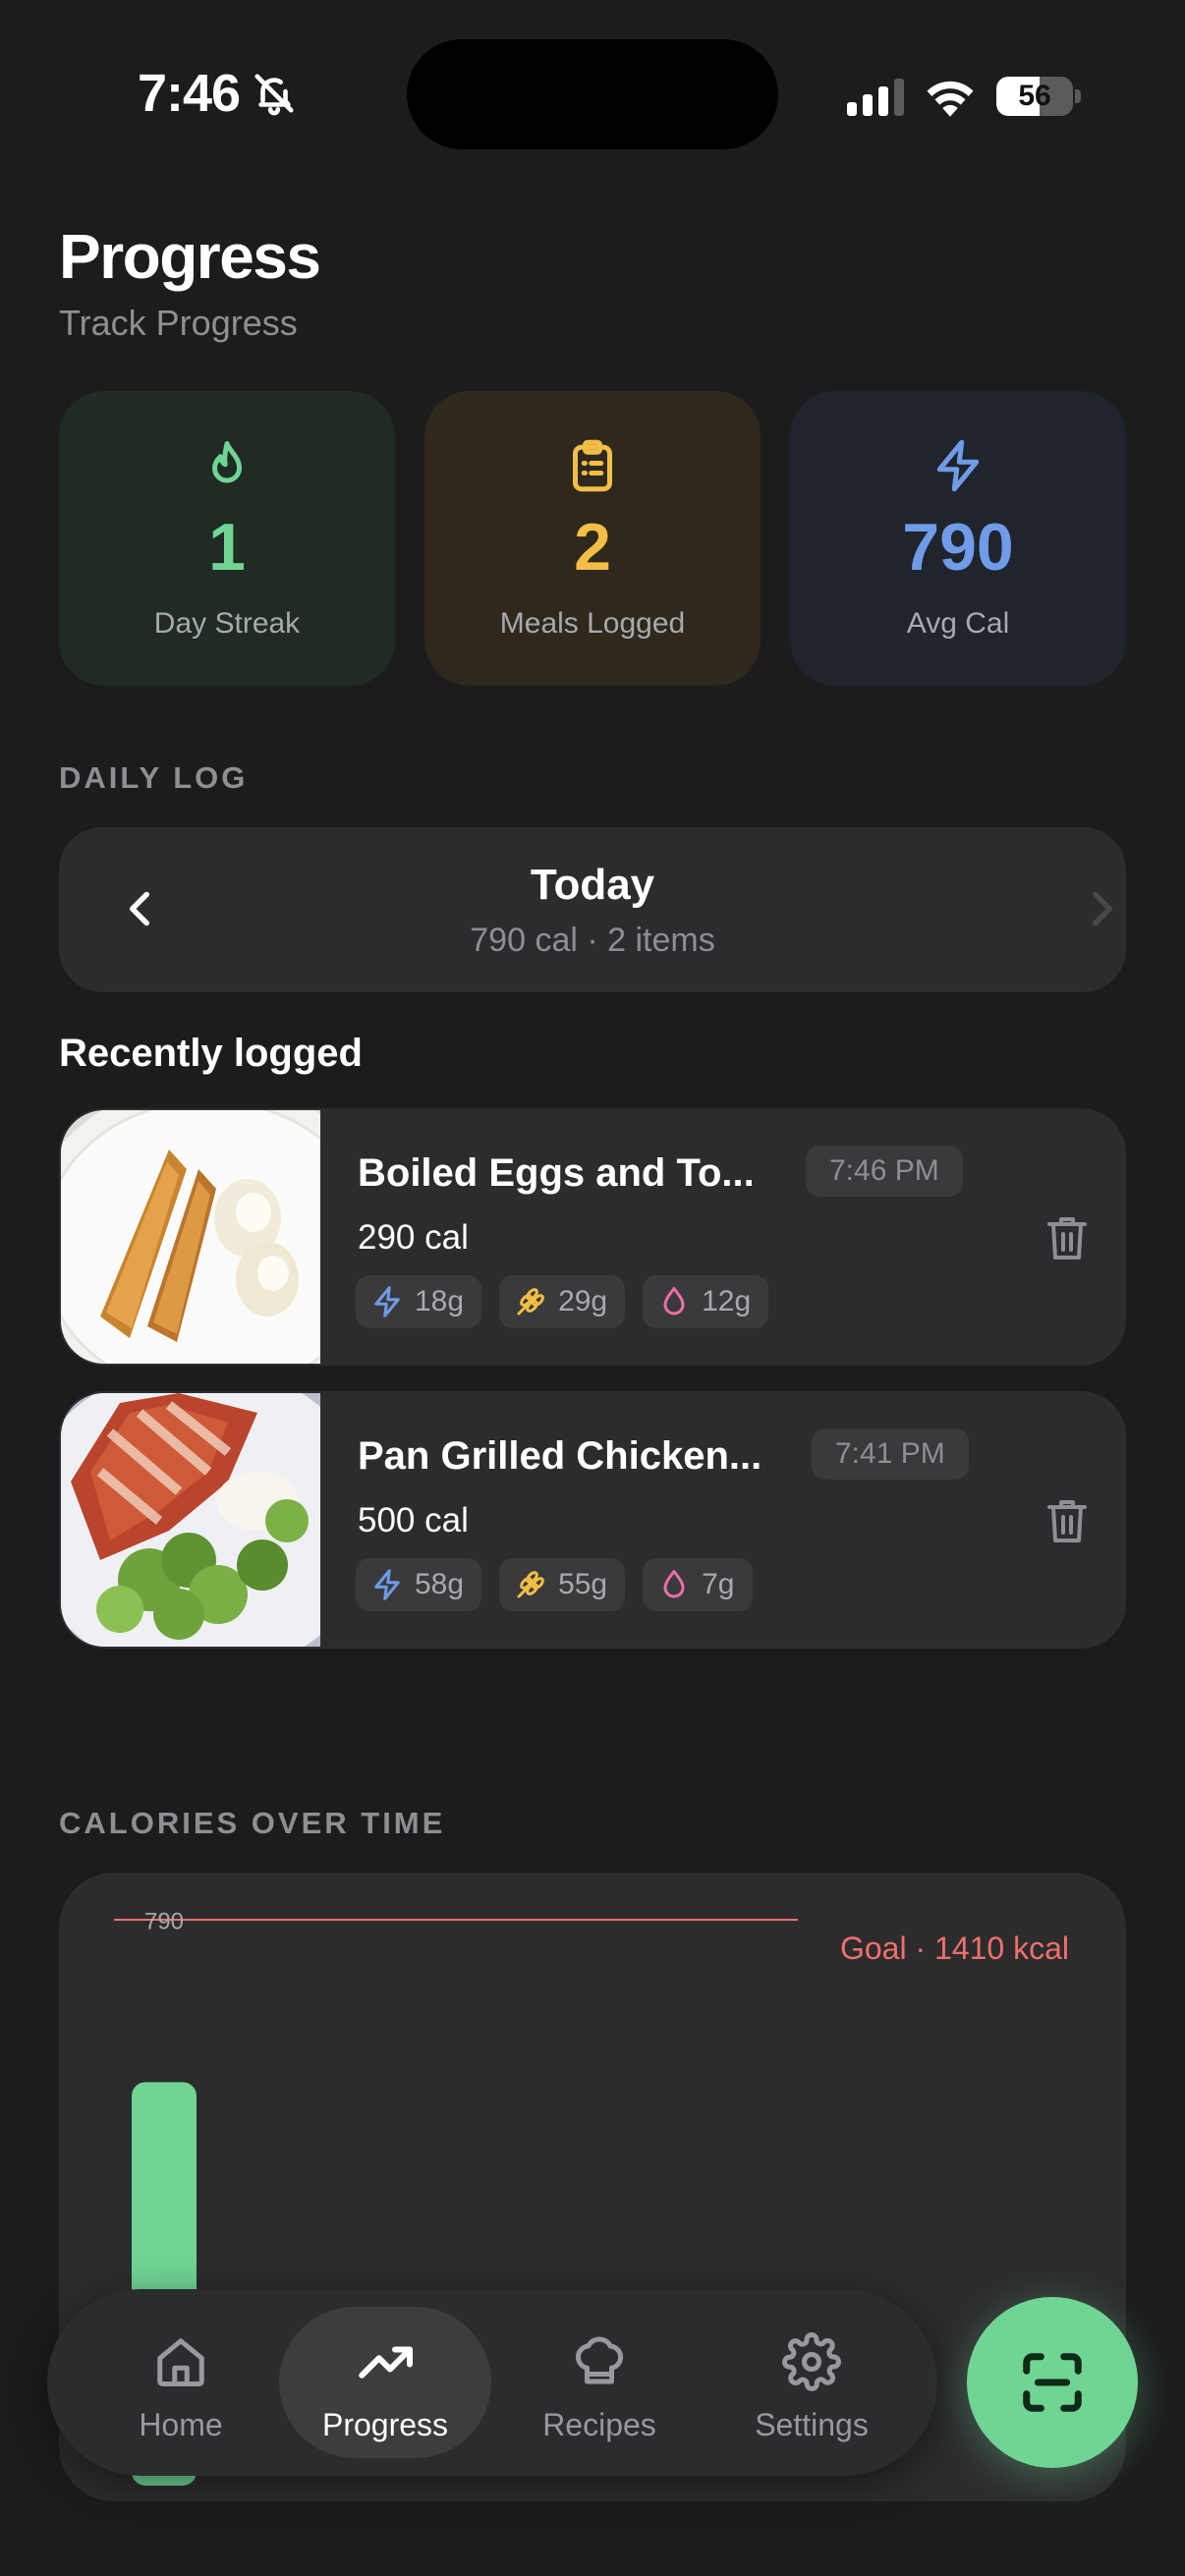 The image size is (1185, 2576). I want to click on stat-value: 2, so click(592, 547).